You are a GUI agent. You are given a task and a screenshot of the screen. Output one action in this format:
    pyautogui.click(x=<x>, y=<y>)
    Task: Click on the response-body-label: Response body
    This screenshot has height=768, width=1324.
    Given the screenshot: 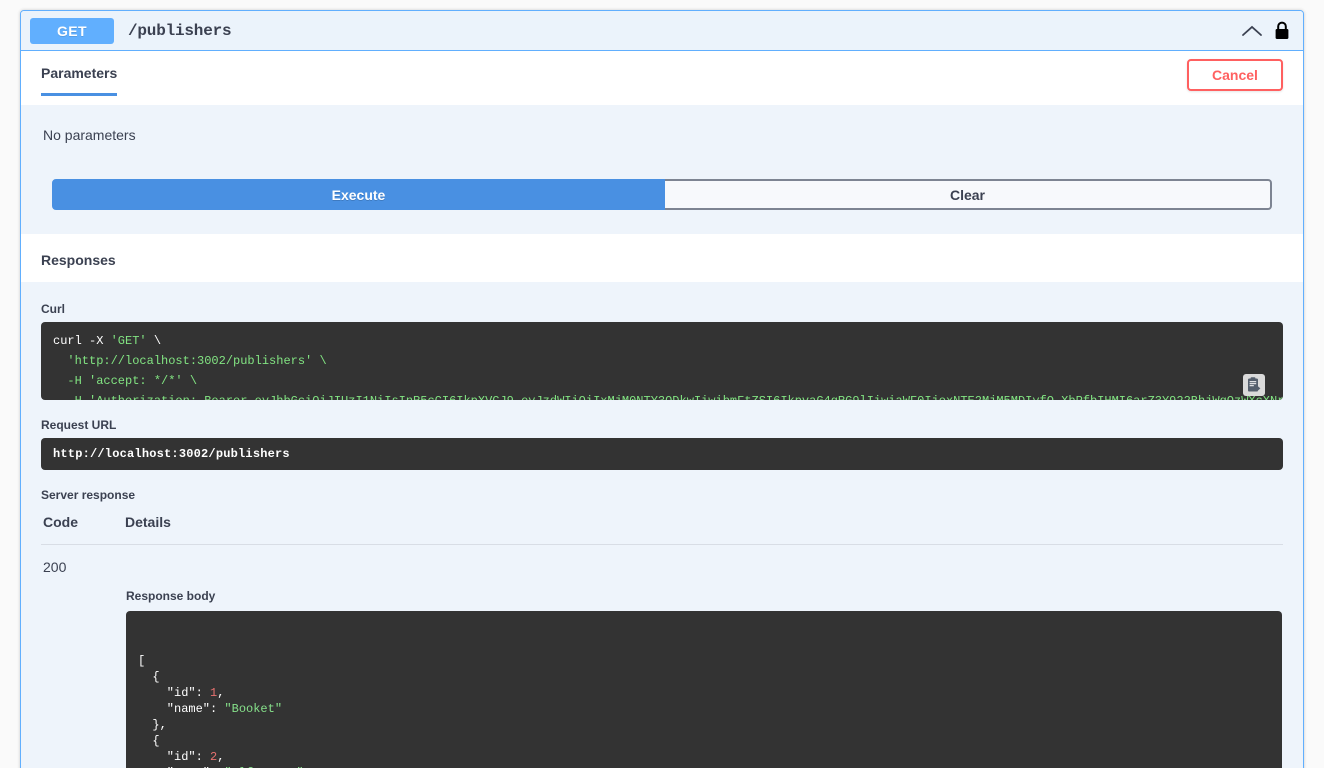 What is the action you would take?
    pyautogui.click(x=171, y=596)
    